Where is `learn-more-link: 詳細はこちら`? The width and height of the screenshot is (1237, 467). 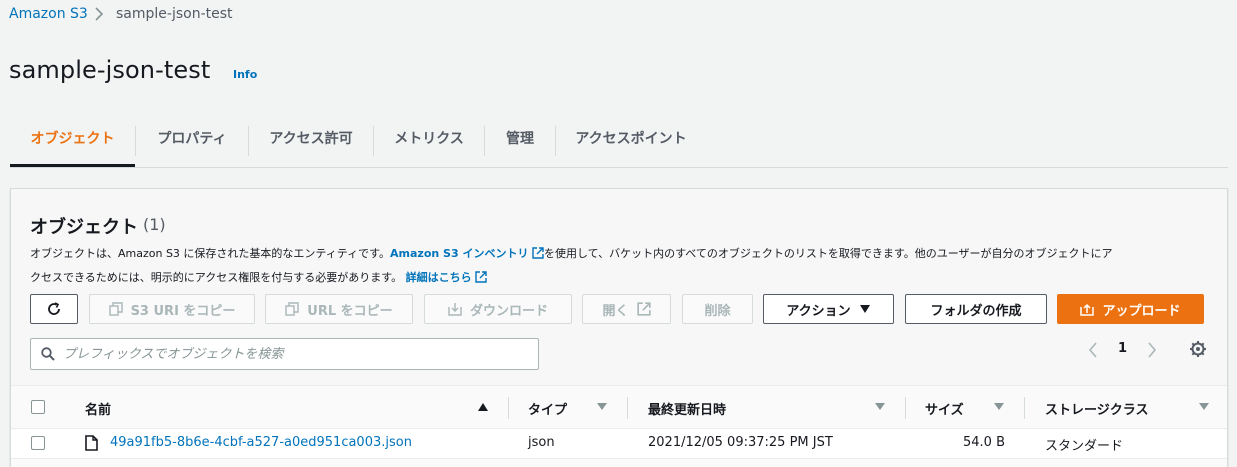 learn-more-link: 詳細はこちら is located at coordinates (439, 277).